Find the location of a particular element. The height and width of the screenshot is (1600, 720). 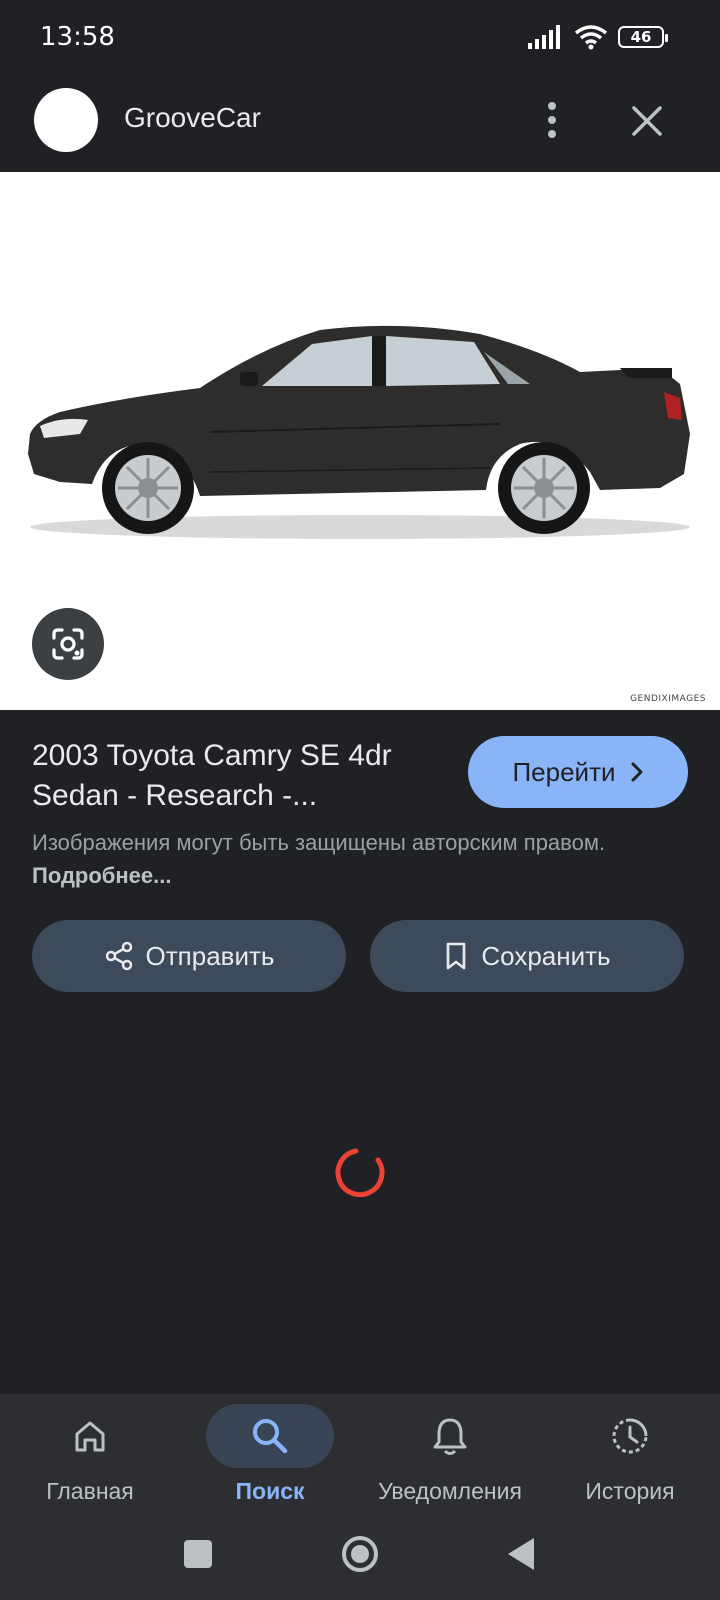

nav-history: История is located at coordinates (630, 1455).